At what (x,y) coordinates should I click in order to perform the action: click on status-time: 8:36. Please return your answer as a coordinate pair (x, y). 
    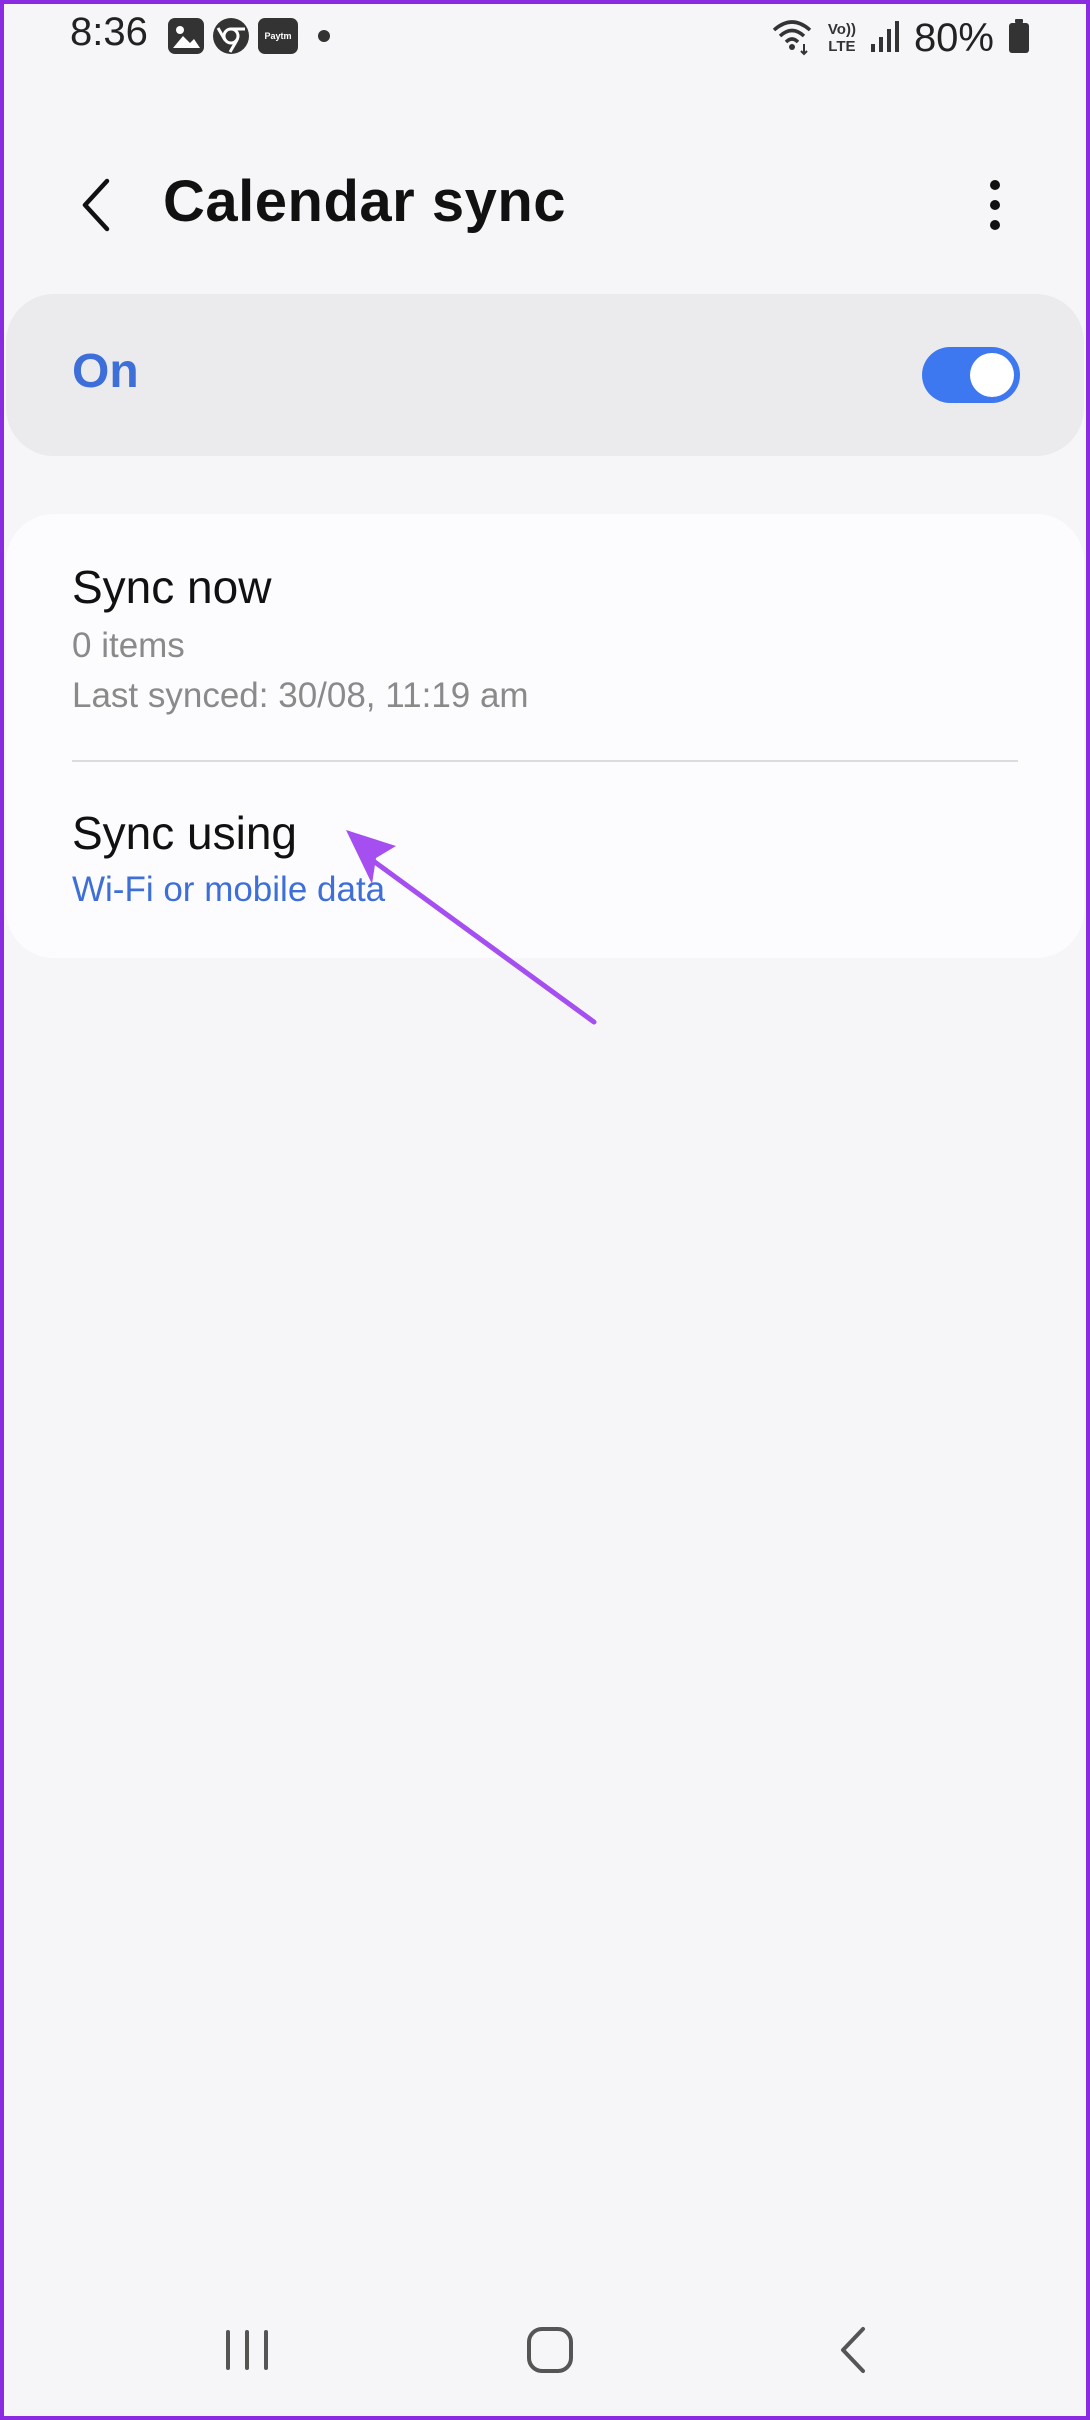
    Looking at the image, I should click on (109, 32).